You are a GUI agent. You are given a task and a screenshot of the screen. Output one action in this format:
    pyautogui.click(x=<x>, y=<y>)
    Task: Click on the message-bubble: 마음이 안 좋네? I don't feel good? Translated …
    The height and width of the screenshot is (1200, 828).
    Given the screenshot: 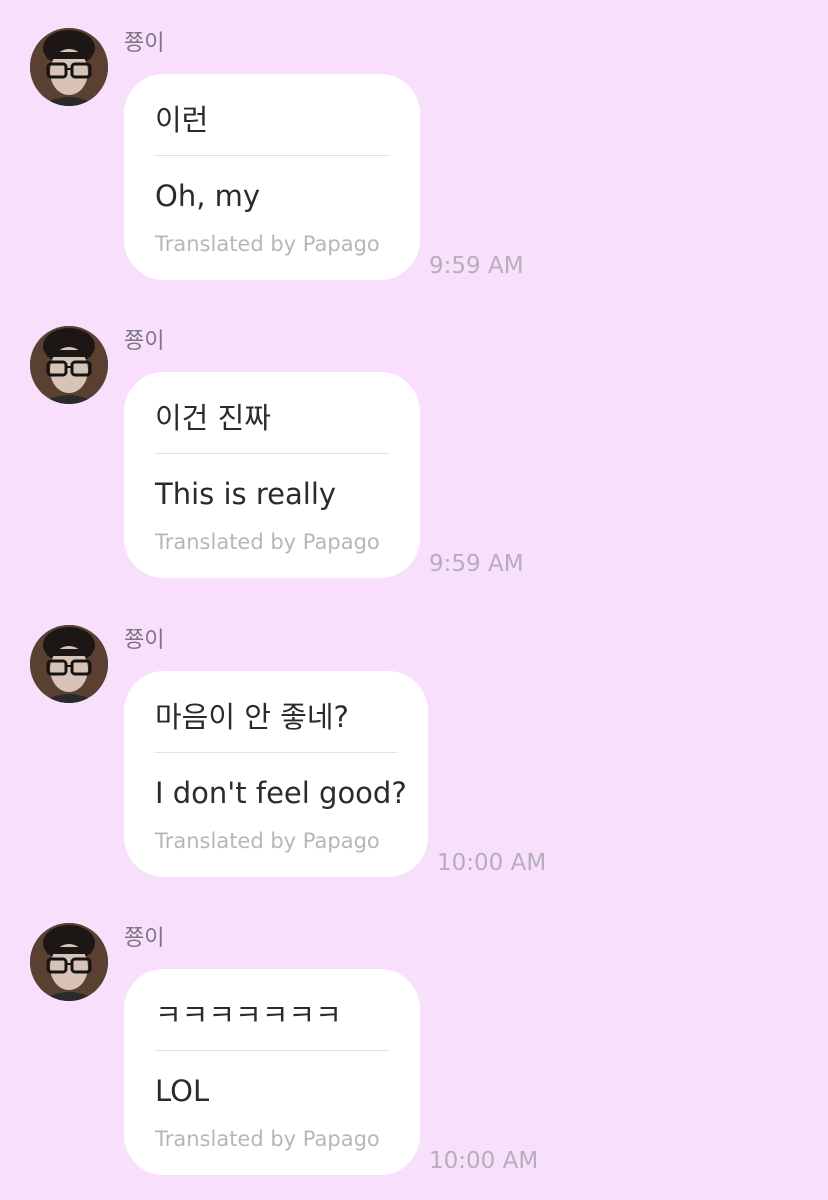 What is the action you would take?
    pyautogui.click(x=276, y=774)
    